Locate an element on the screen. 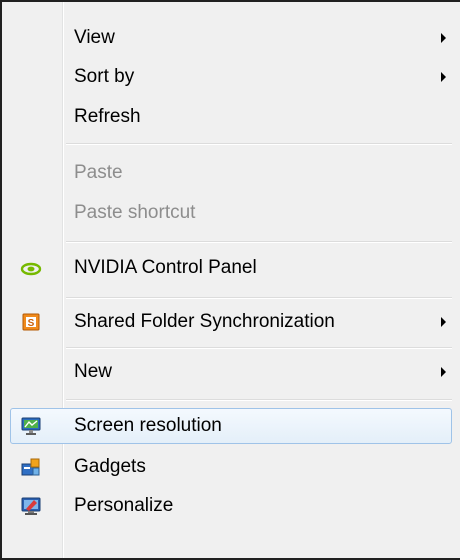 The image size is (460, 560). menu-item-refresh: Refresh is located at coordinates (231, 117).